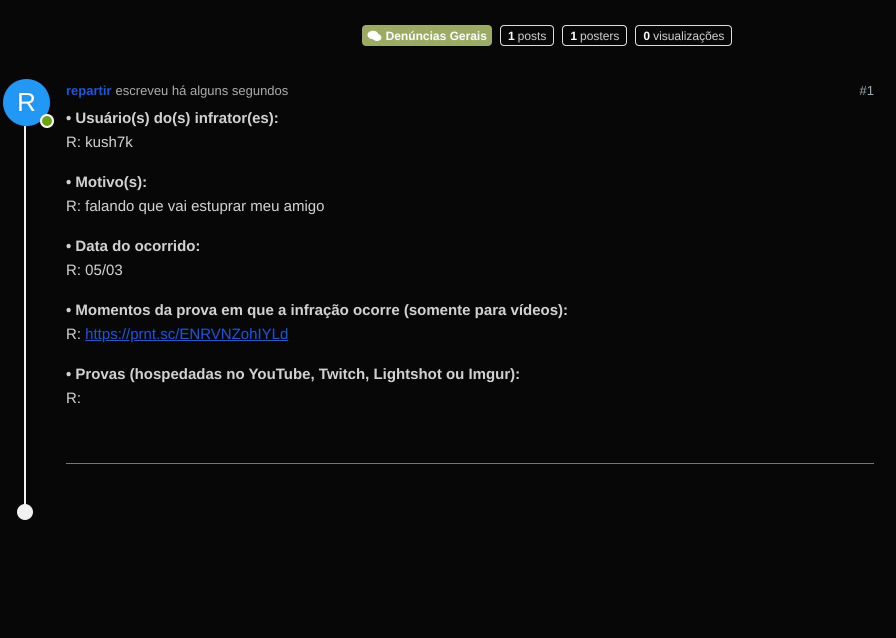 The image size is (896, 638). What do you see at coordinates (294, 374) in the screenshot?
I see `question-label: • Provas (hospedadas no YouTube, Twitch, Lightshot ou Imgur):` at bounding box center [294, 374].